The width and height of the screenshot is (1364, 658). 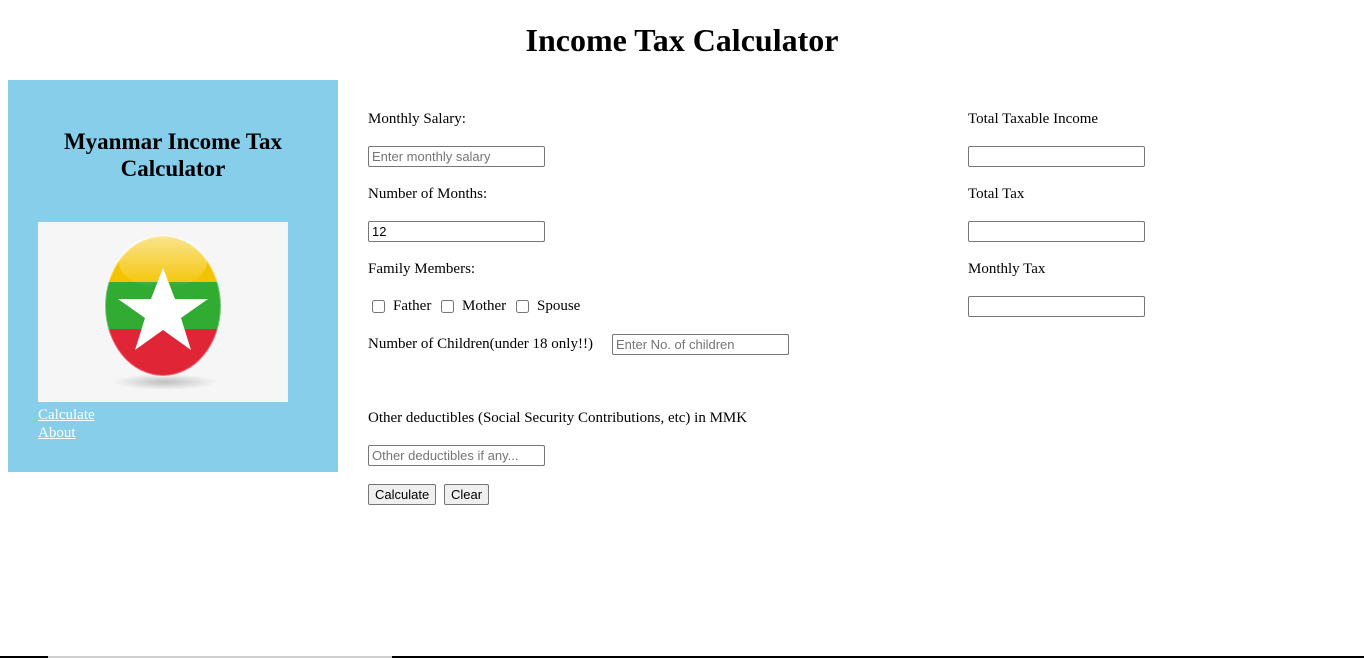 What do you see at coordinates (1056, 231) in the screenshot?
I see `total-tax-field` at bounding box center [1056, 231].